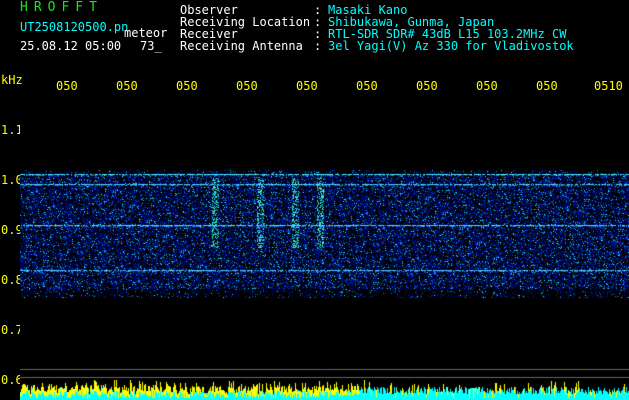 Image resolution: width=629 pixels, height=400 pixels. What do you see at coordinates (307, 86) in the screenshot?
I see `x-tick-5: 050` at bounding box center [307, 86].